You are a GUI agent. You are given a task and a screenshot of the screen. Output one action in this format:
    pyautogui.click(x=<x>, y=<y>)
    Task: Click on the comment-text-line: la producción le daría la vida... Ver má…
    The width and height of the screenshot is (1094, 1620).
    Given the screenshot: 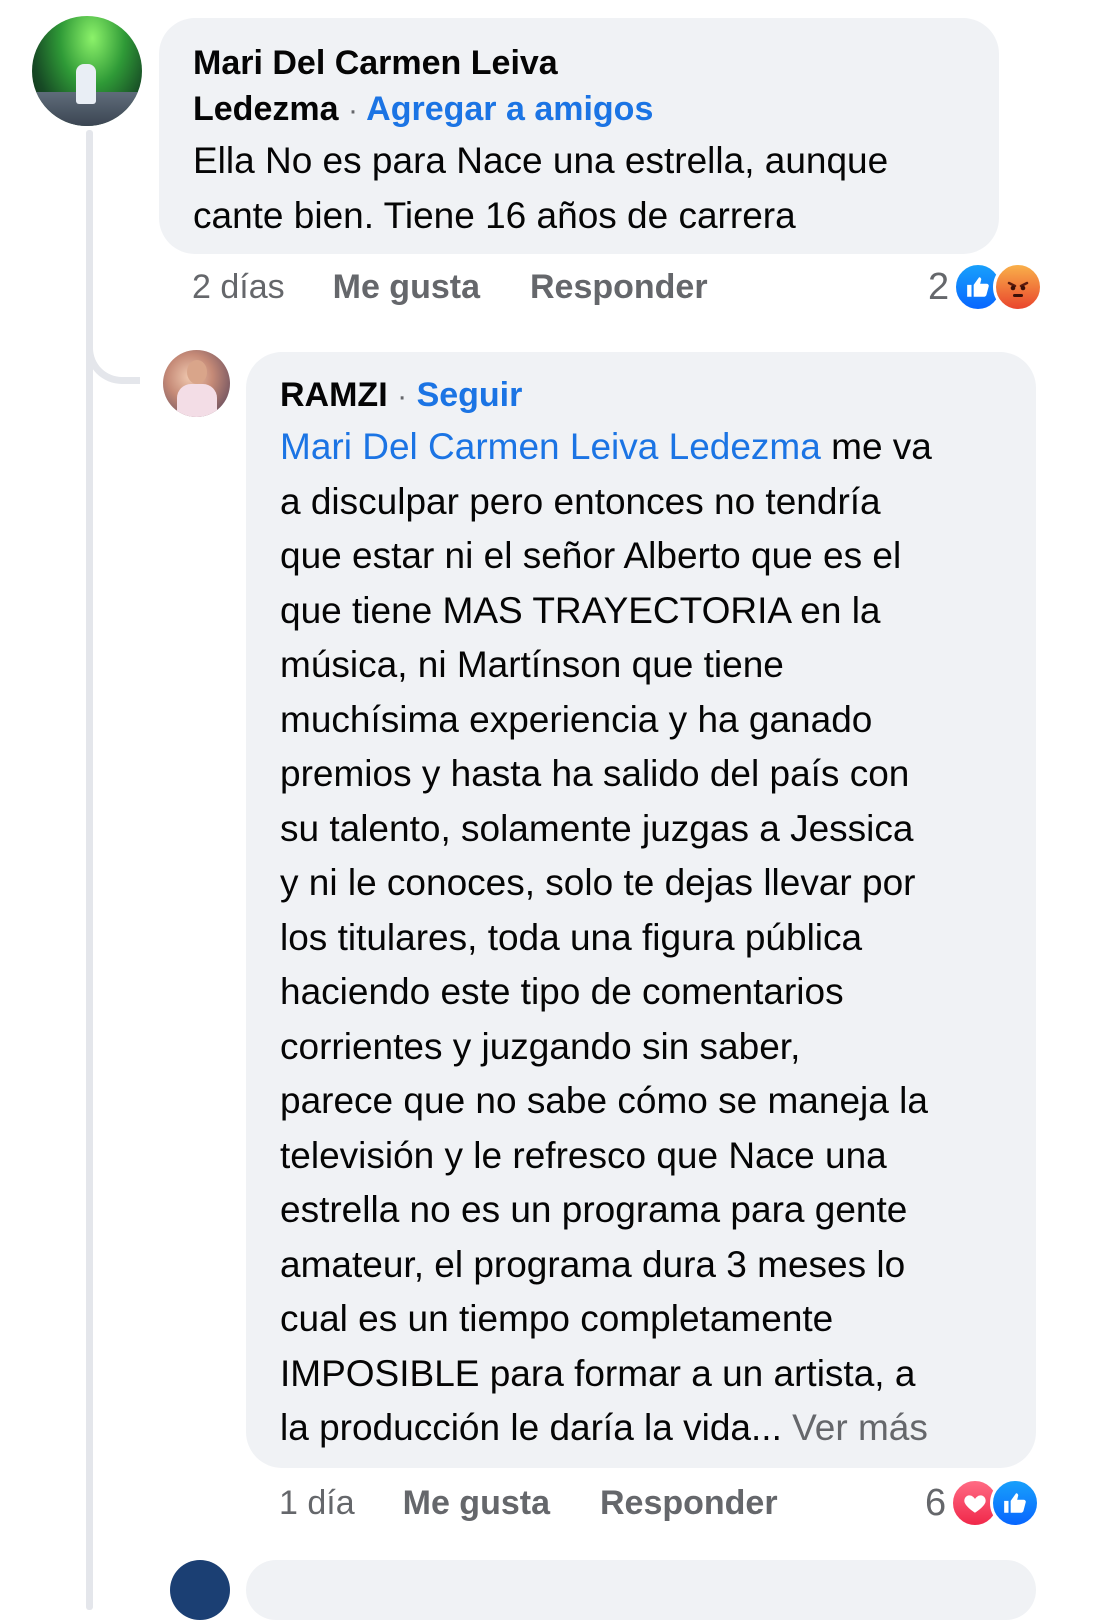 What is the action you would take?
    pyautogui.click(x=641, y=1428)
    